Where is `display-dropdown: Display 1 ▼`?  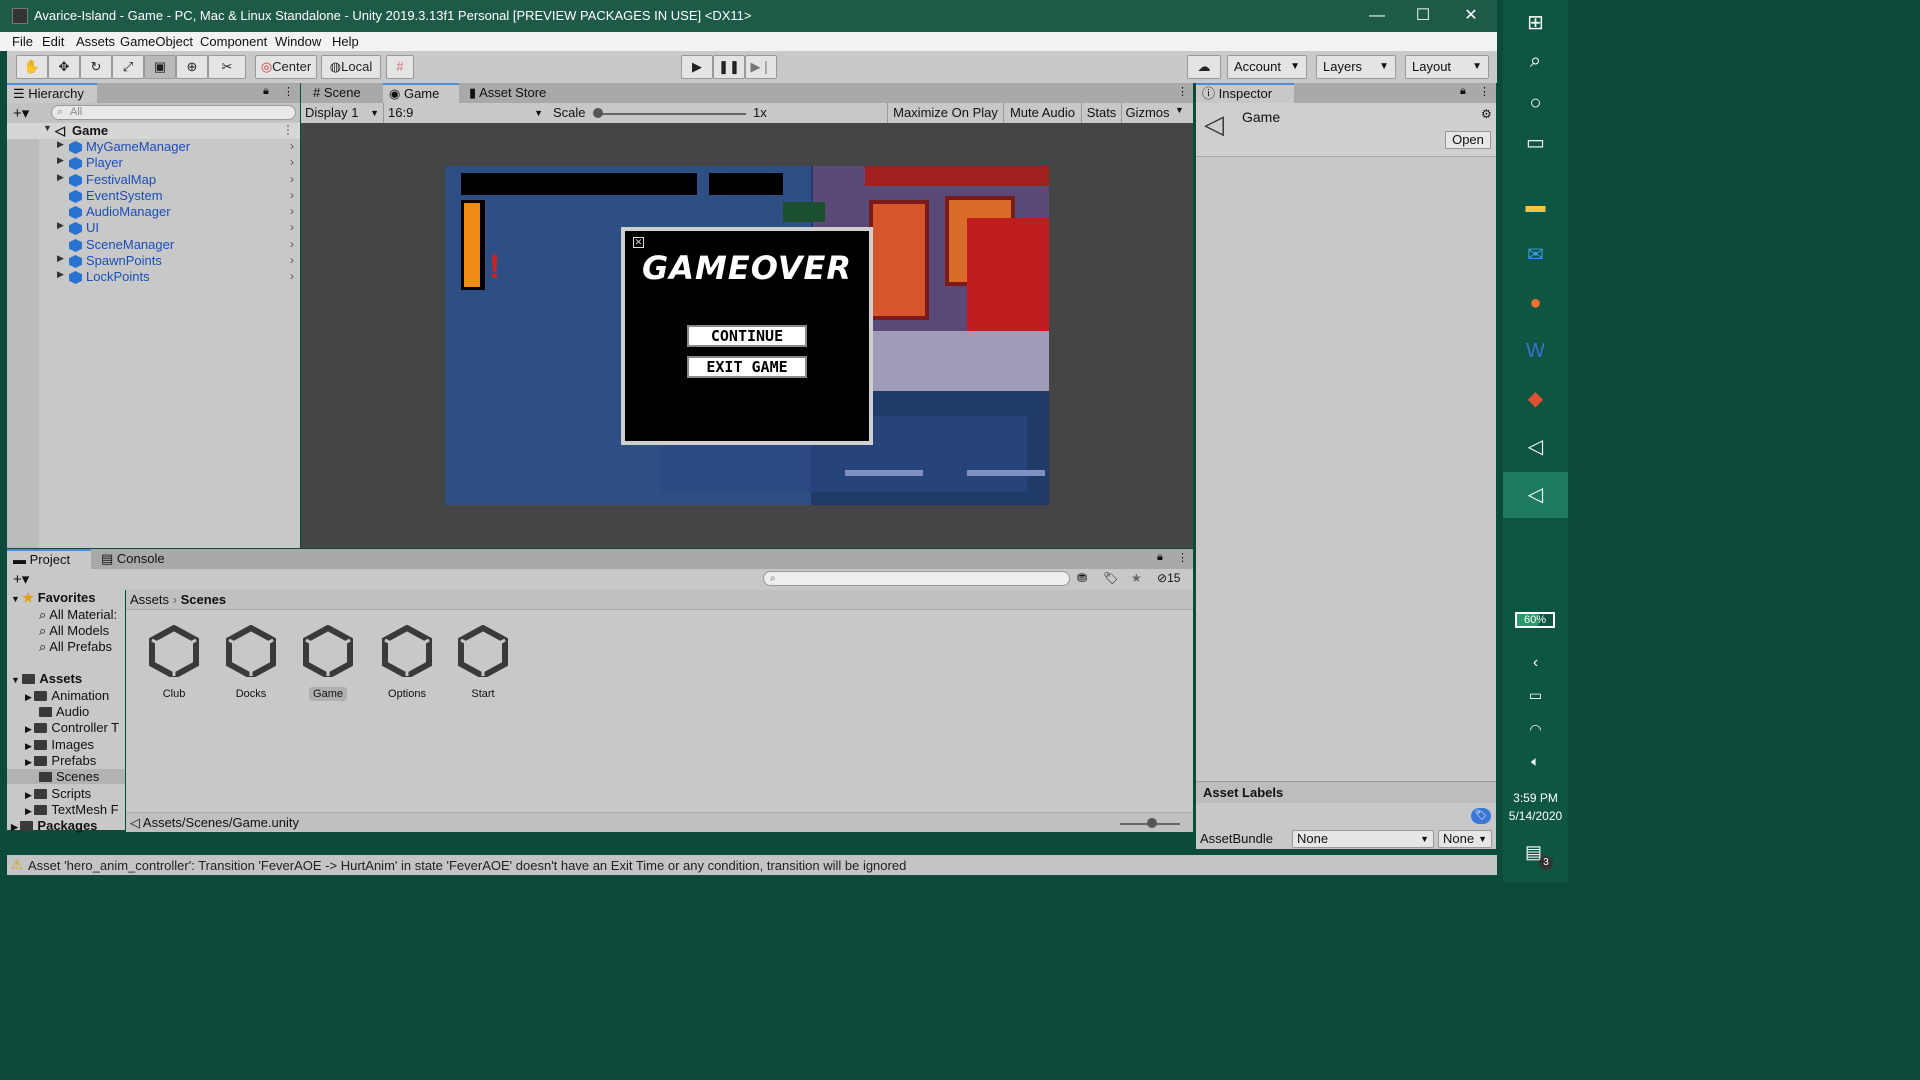 display-dropdown: Display 1 ▼ is located at coordinates (341, 113).